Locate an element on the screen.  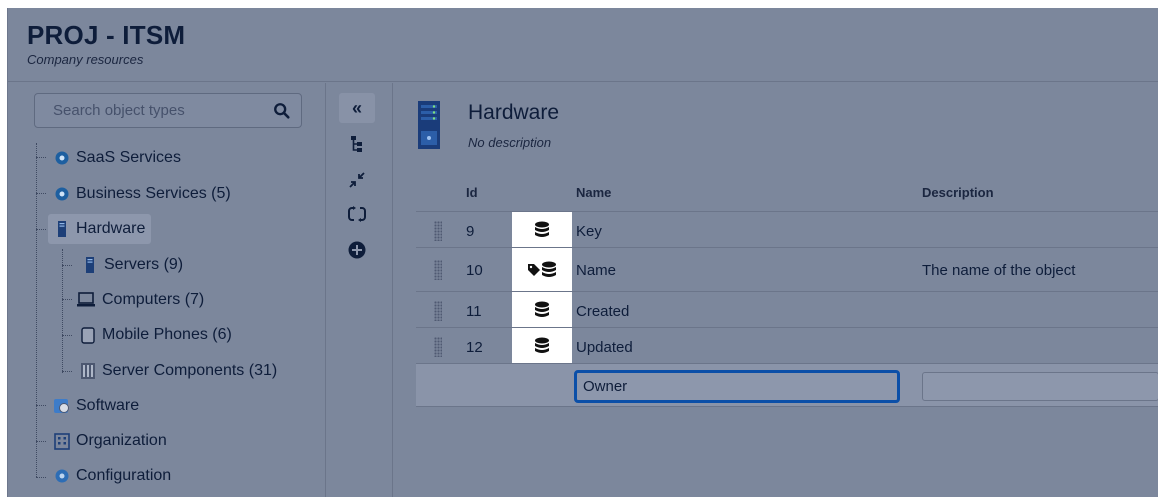
sidebar-item-software: Software is located at coordinates (96, 406).